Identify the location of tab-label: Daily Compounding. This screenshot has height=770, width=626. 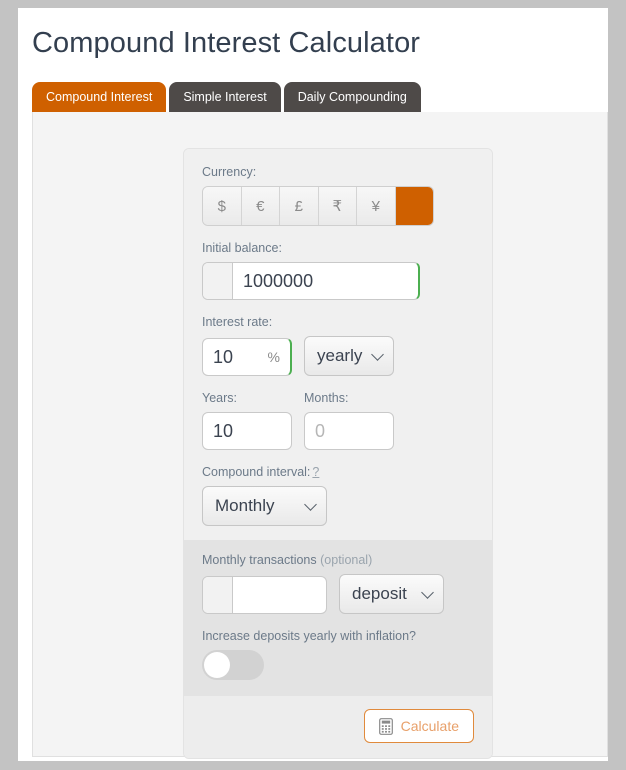
(352, 97).